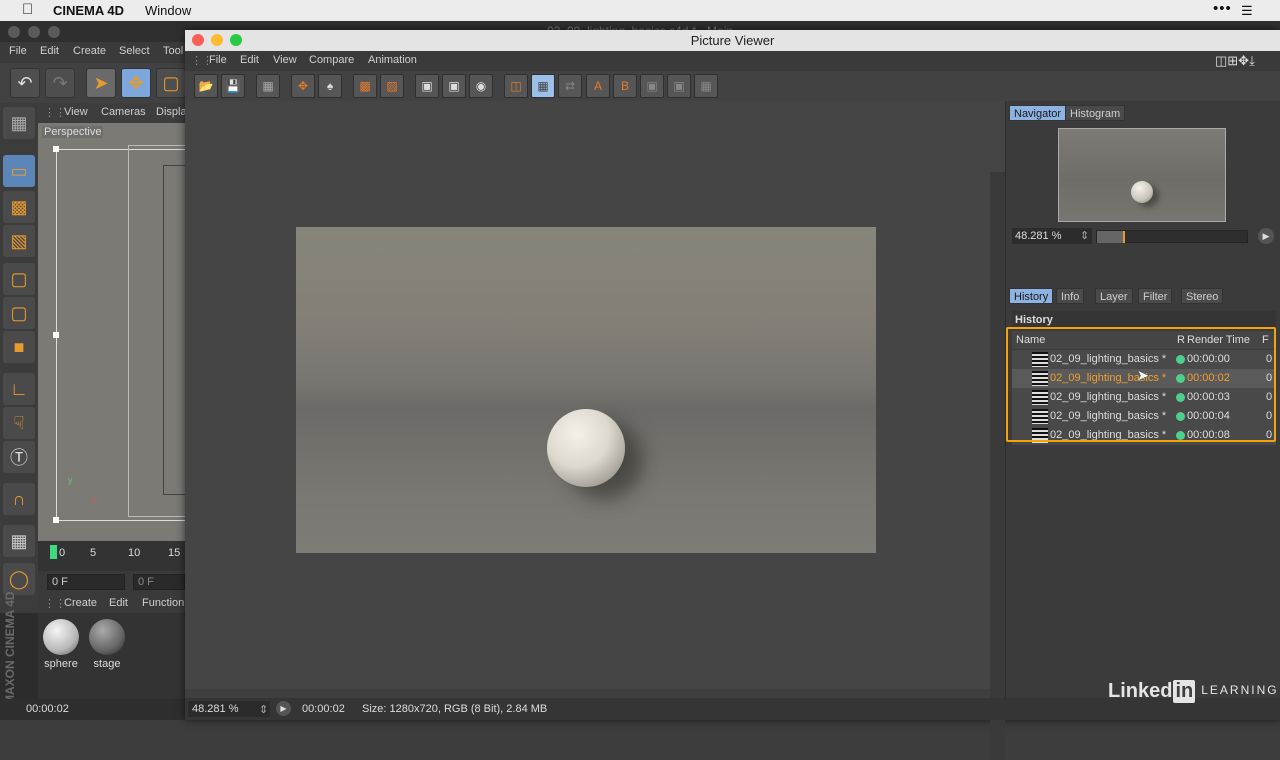  I want to click on grid-mode-icon: ▦, so click(19, 123).